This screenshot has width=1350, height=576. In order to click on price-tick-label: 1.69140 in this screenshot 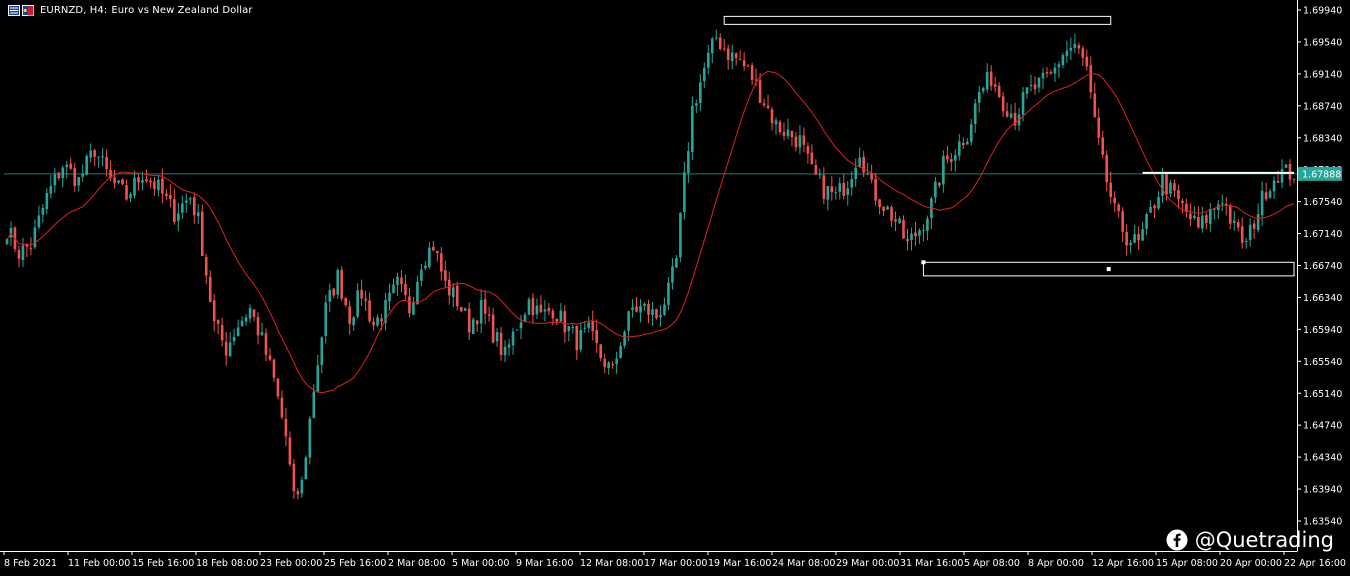, I will do `click(1322, 74)`.